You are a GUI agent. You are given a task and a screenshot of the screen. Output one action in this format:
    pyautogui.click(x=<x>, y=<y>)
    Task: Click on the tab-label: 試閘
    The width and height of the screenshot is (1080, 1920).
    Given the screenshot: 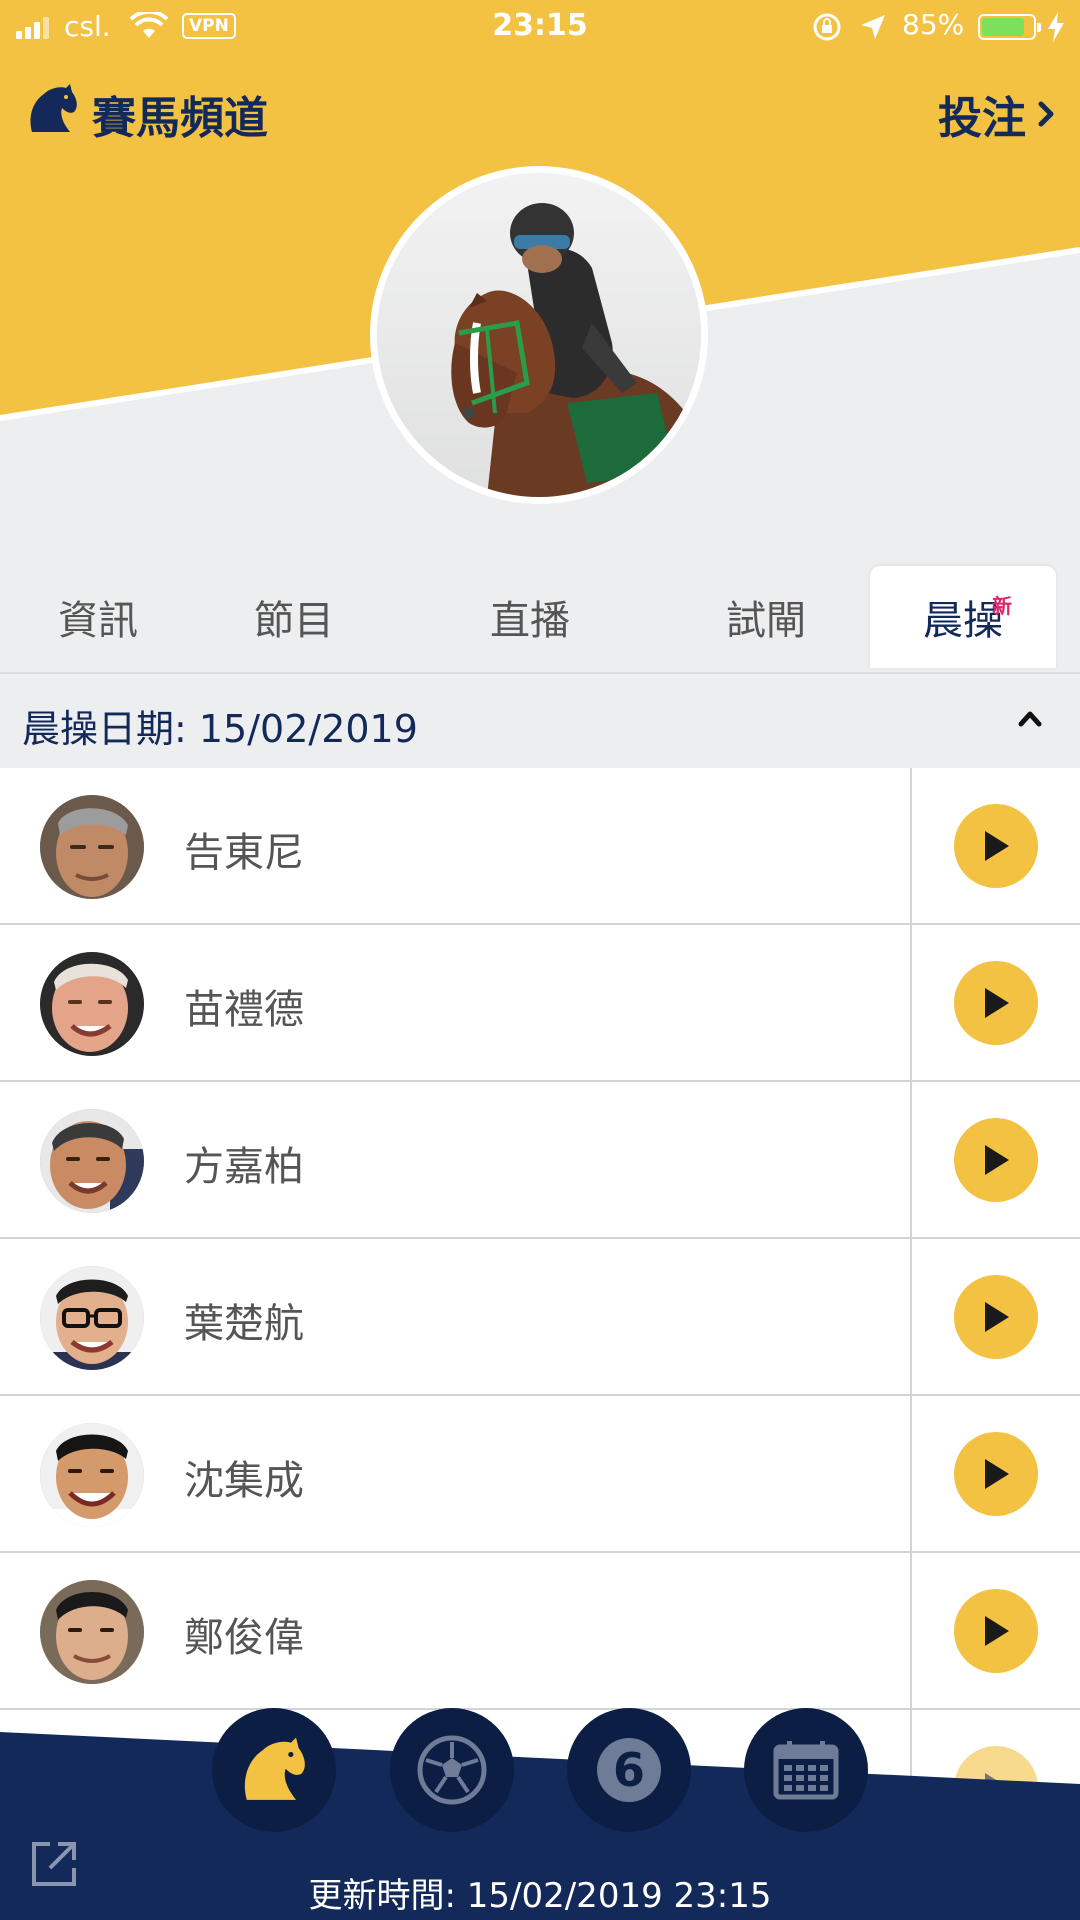 What is the action you would take?
    pyautogui.click(x=766, y=621)
    